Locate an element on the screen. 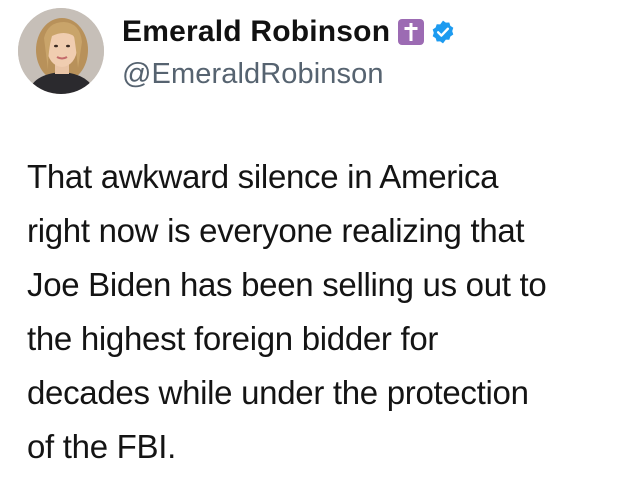 This screenshot has width=643, height=504. profile-photo-icon is located at coordinates (61, 51).